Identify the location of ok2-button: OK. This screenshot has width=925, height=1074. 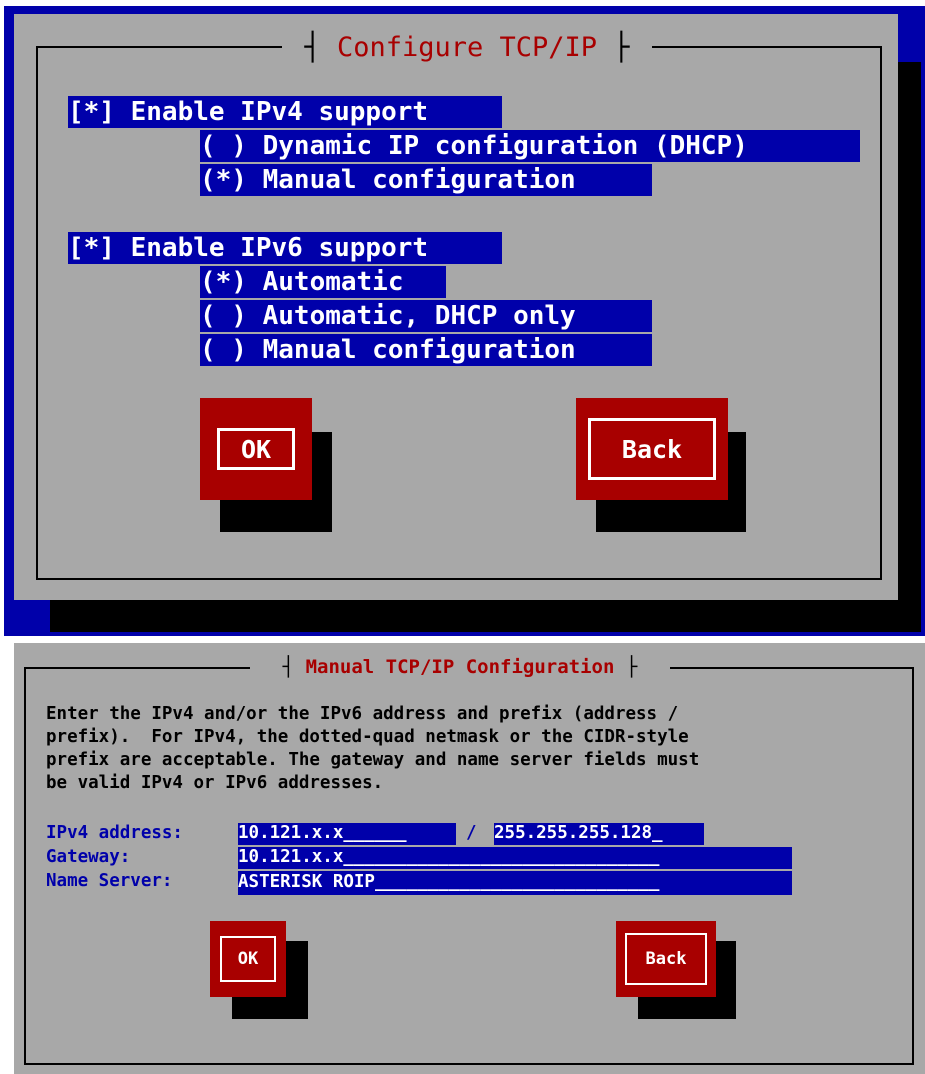
(248, 959).